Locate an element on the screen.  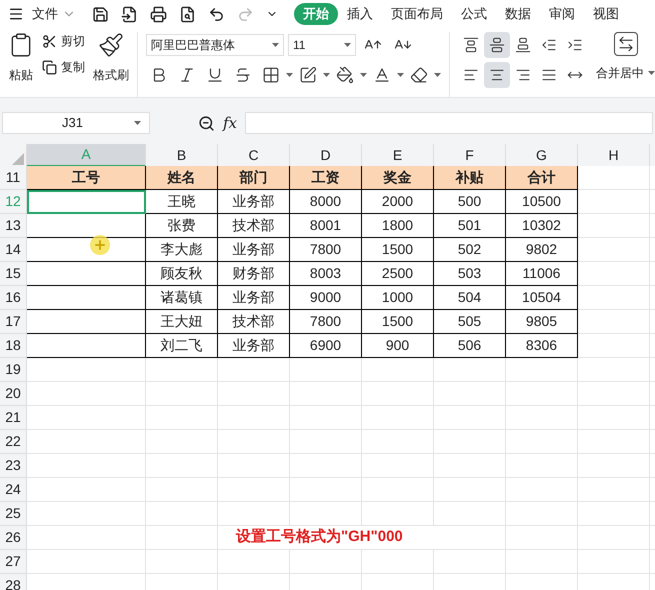
save-icon is located at coordinates (100, 14).